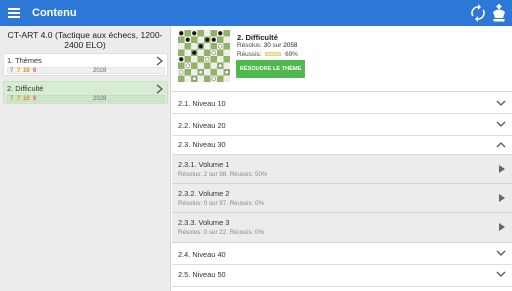  Describe the element at coordinates (221, 203) in the screenshot. I see `volume-stats: Résolus: 0 sur 97. Réussis: 0%` at that location.